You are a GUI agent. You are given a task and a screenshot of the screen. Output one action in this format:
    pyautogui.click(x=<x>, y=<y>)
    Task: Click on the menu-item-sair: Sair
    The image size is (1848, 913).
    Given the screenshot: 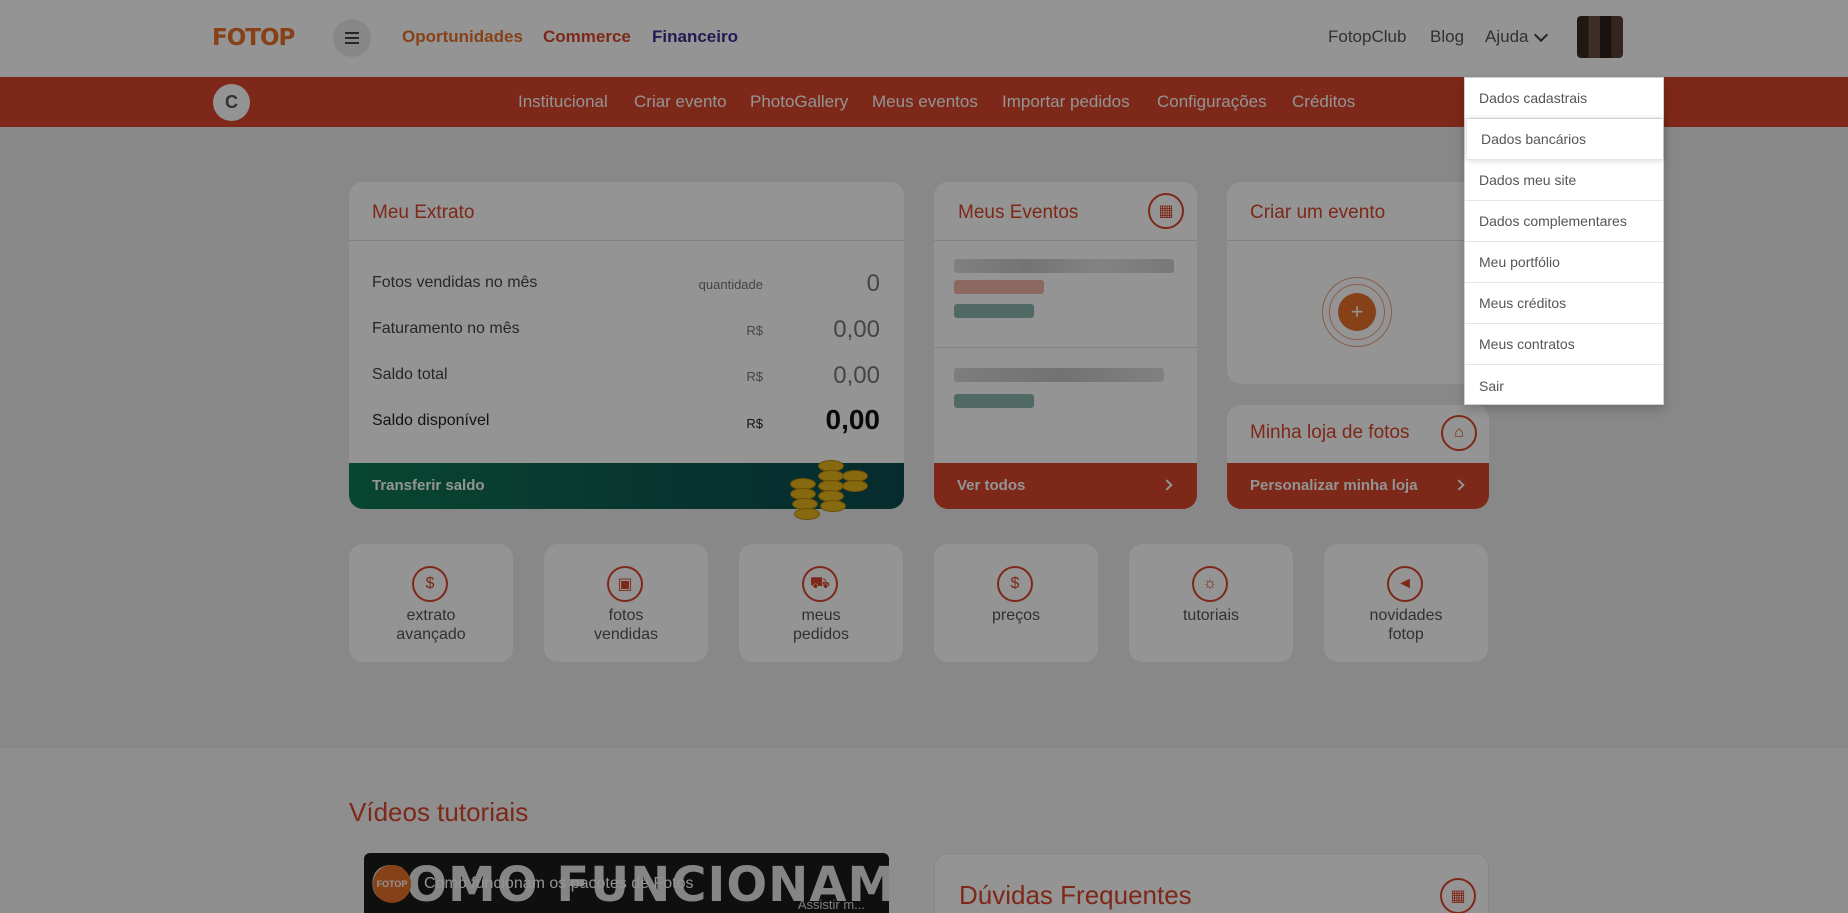 What is the action you would take?
    pyautogui.click(x=1564, y=385)
    